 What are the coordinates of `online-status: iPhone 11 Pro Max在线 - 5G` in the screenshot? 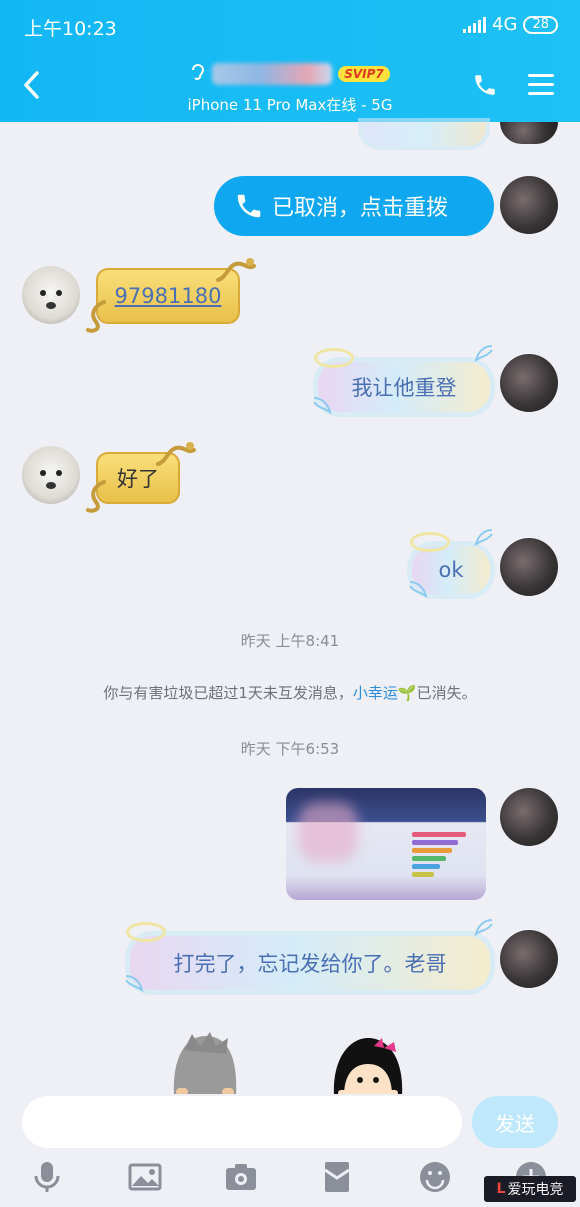 It's located at (290, 105).